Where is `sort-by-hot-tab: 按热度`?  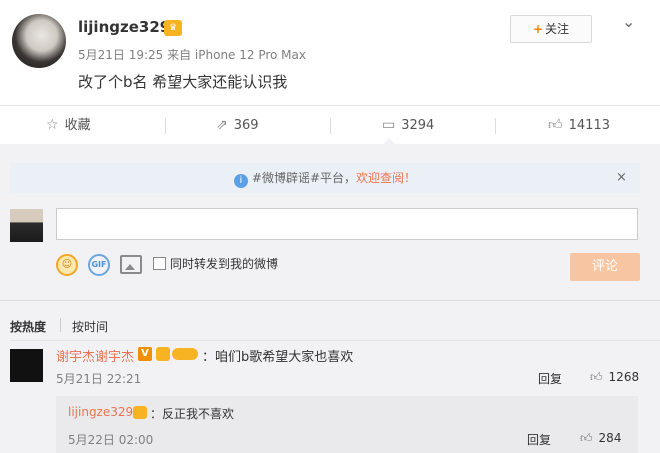 sort-by-hot-tab: 按热度 is located at coordinates (28, 326).